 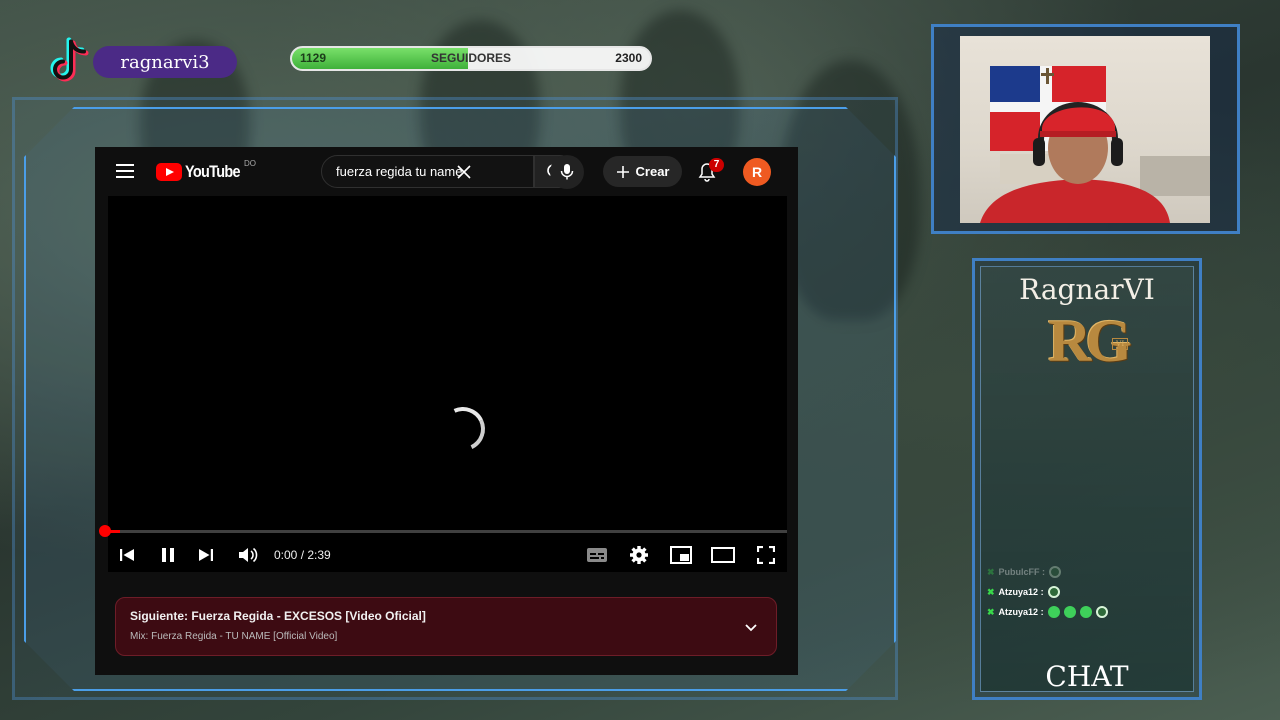 I want to click on loading-spinner-icon, so click(x=463, y=429).